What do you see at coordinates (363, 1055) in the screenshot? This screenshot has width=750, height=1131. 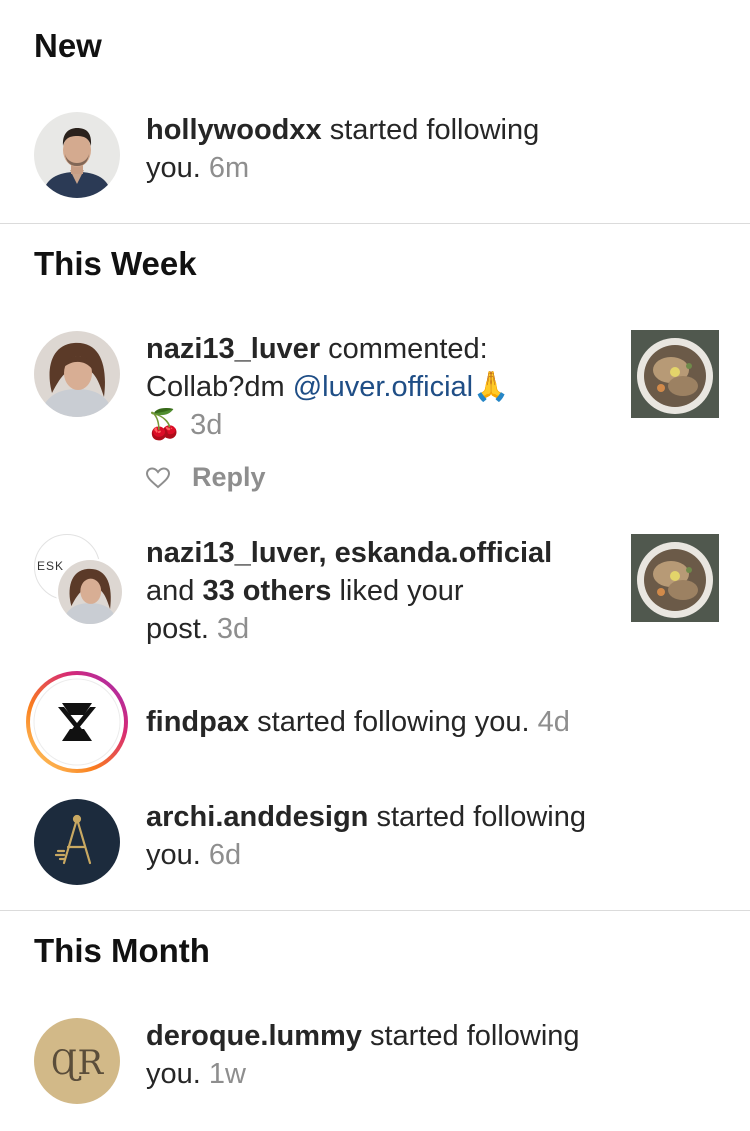 I see `notification-text-deroque: deroque.lummy started following you. 1w` at bounding box center [363, 1055].